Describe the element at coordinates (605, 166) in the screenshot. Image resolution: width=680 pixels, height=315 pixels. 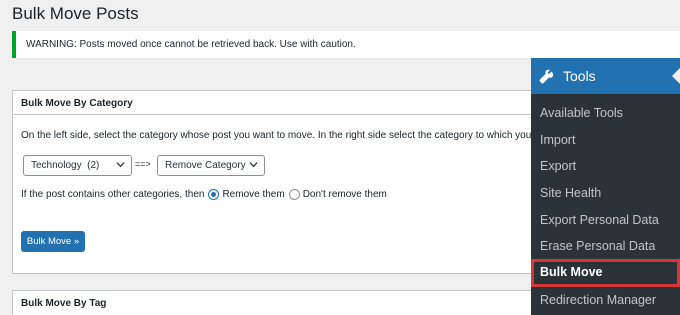
I see `submenu-item-export: Export` at that location.